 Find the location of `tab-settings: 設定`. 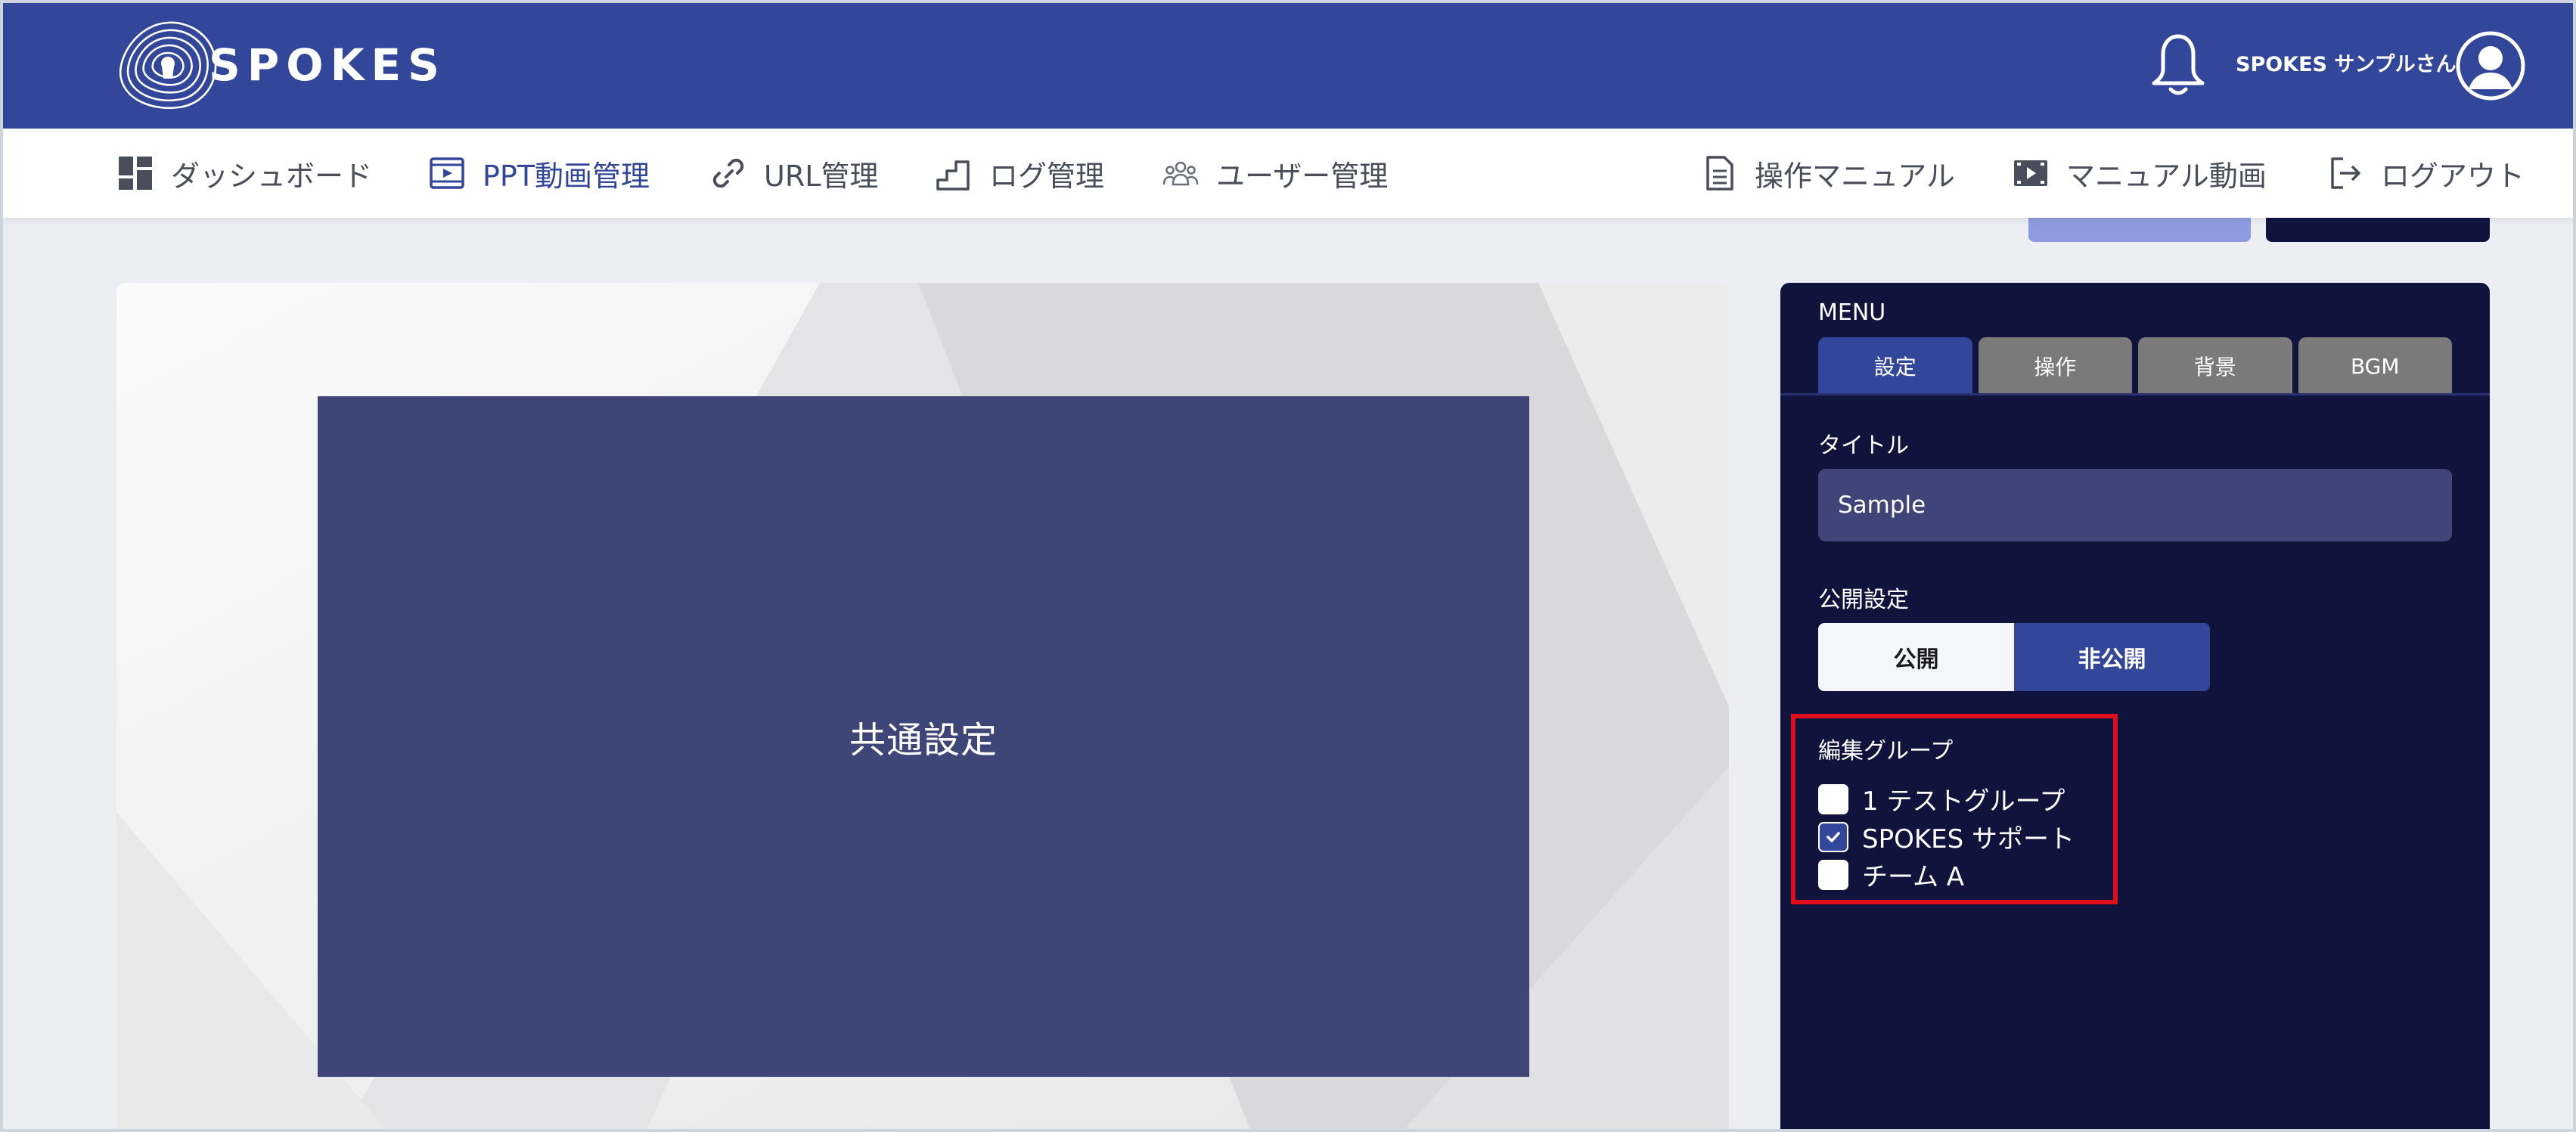

tab-settings: 設定 is located at coordinates (1895, 366).